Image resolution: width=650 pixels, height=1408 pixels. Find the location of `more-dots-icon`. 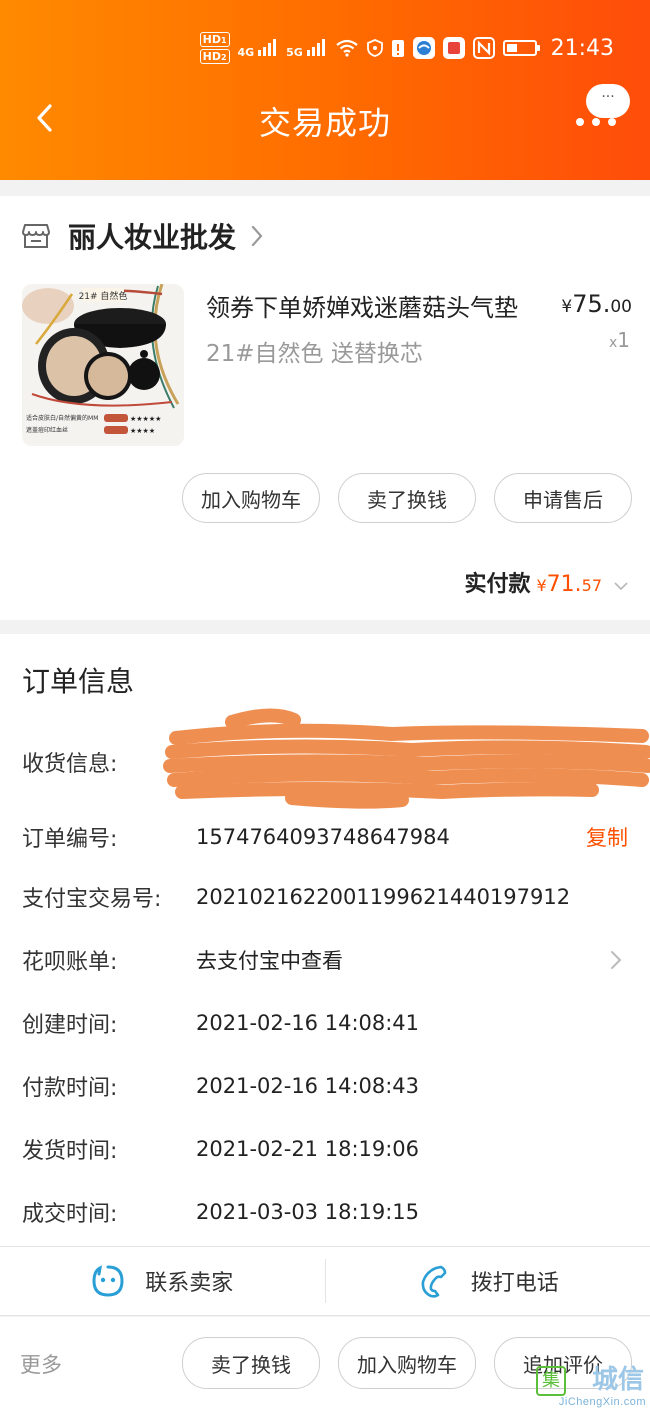

more-dots-icon is located at coordinates (596, 122).